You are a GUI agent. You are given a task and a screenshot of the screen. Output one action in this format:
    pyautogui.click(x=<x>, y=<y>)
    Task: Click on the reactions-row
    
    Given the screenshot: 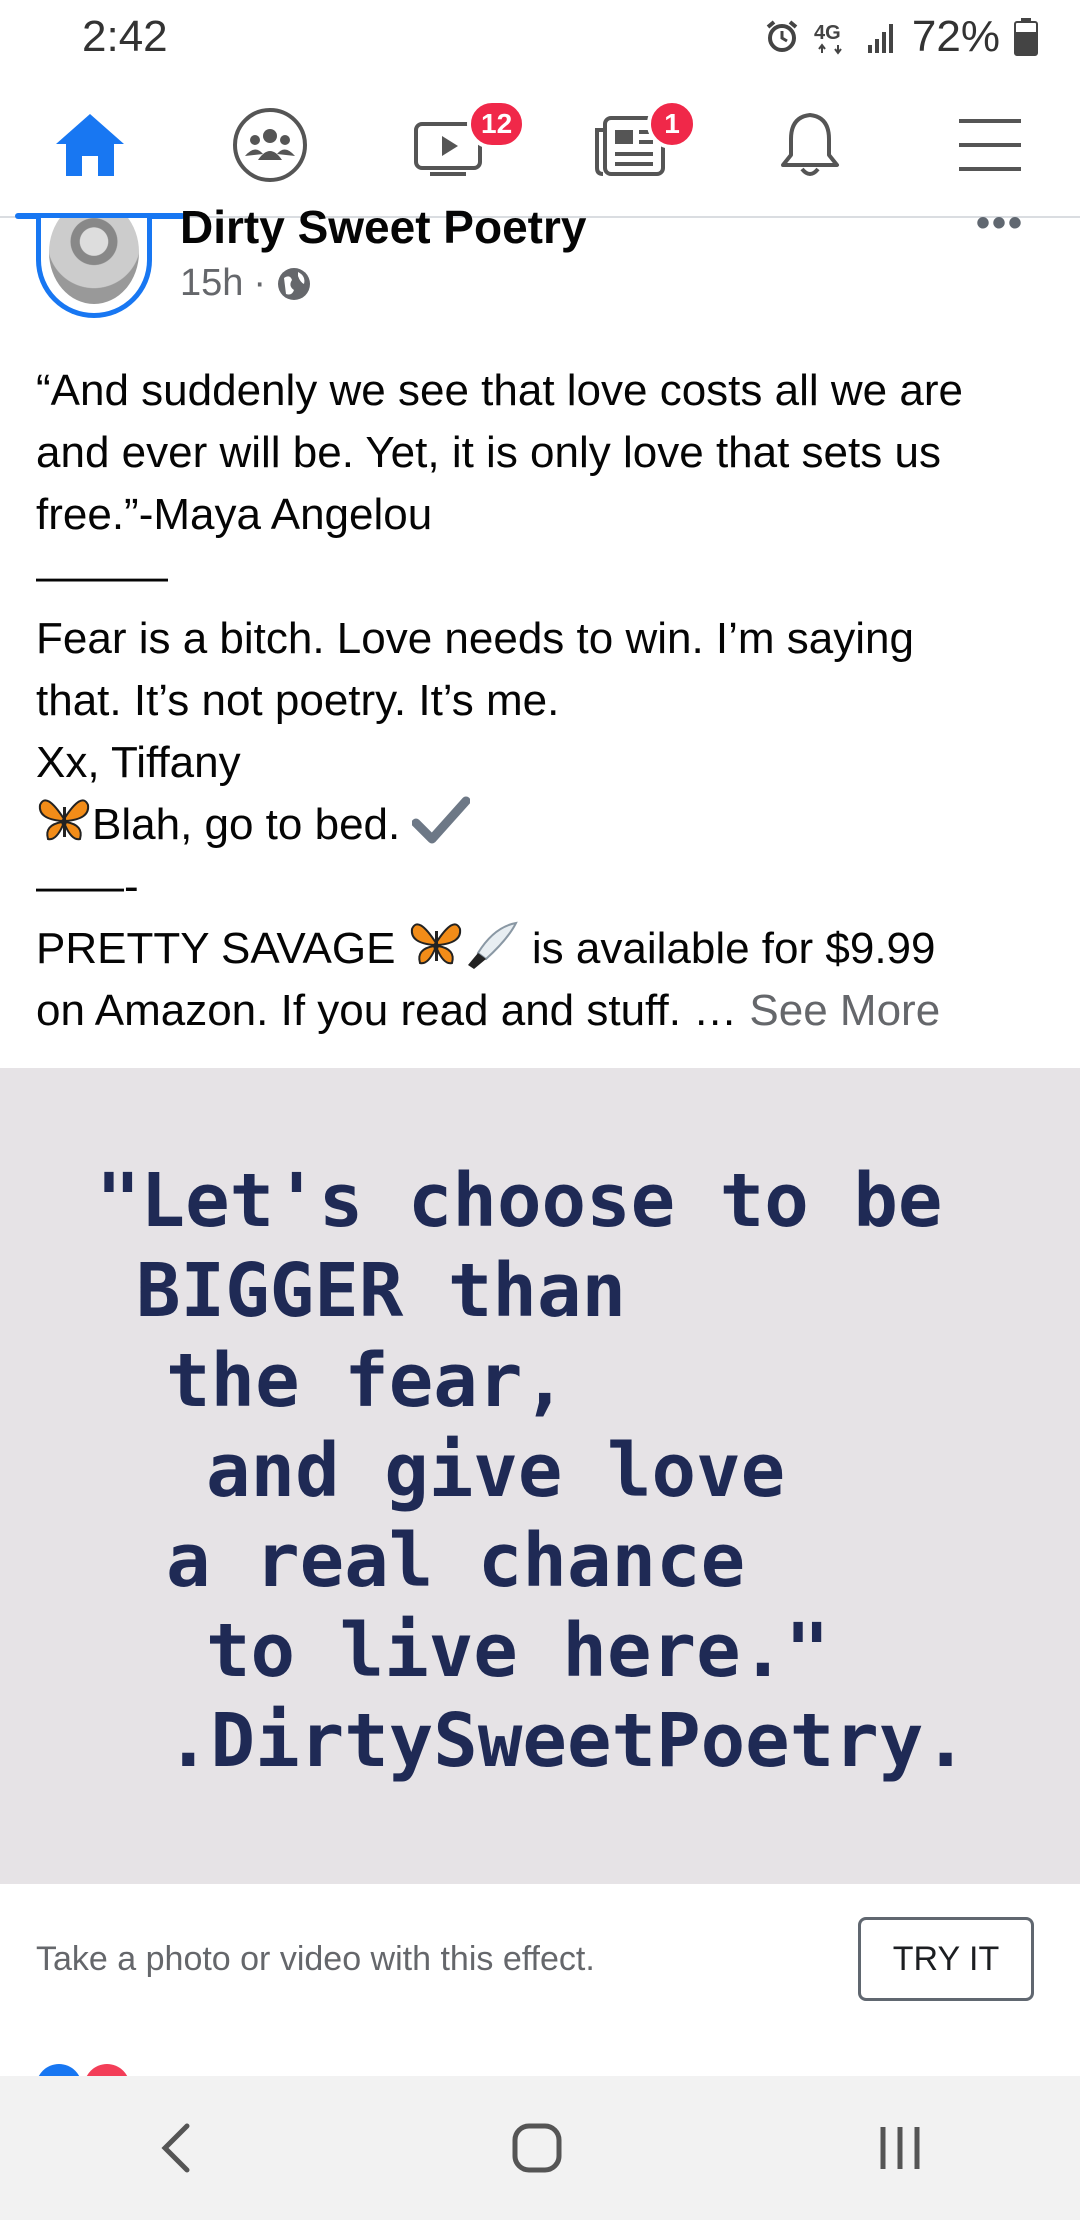 What is the action you would take?
    pyautogui.click(x=540, y=2055)
    